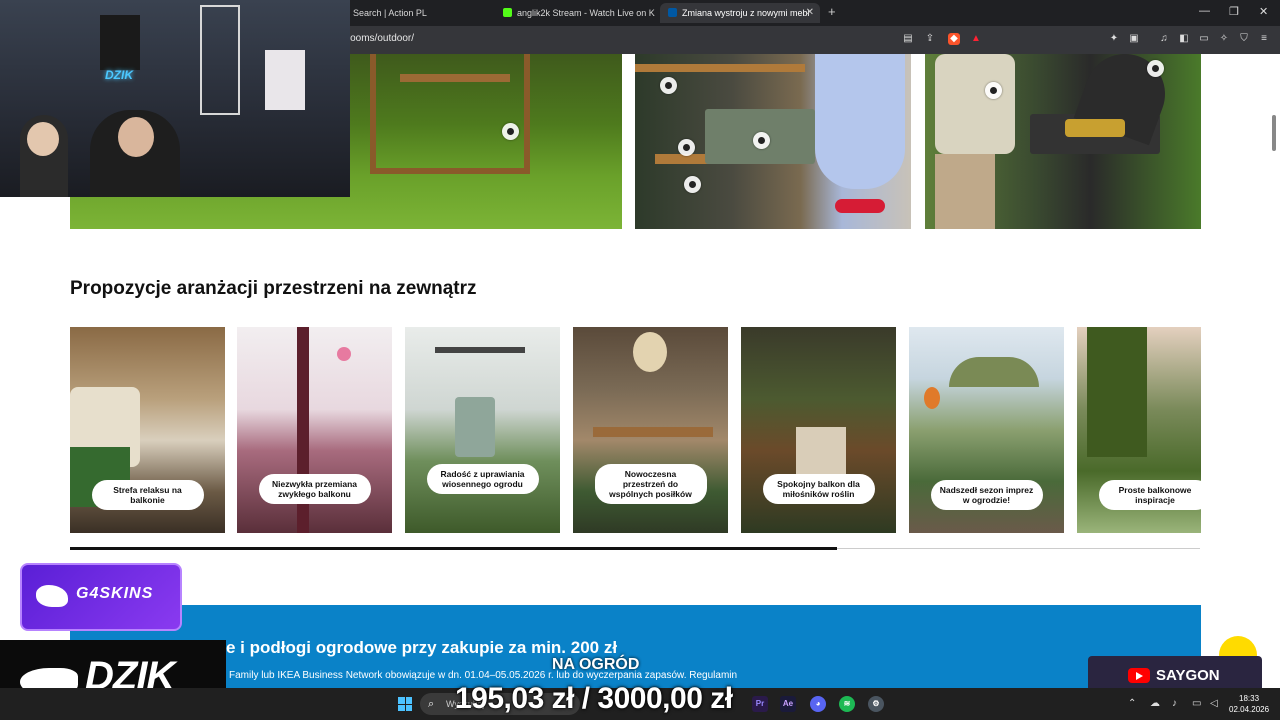  What do you see at coordinates (594, 698) in the screenshot?
I see `donation-goal-progress: 195,03 zł / 3000,00 zł` at bounding box center [594, 698].